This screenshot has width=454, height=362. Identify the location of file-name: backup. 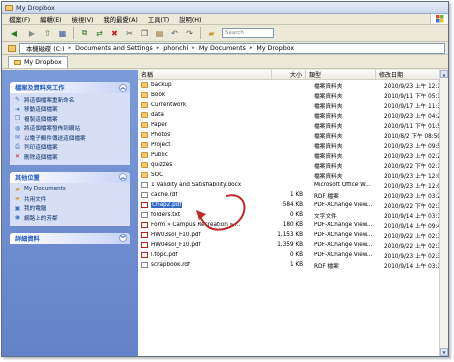
(161, 85).